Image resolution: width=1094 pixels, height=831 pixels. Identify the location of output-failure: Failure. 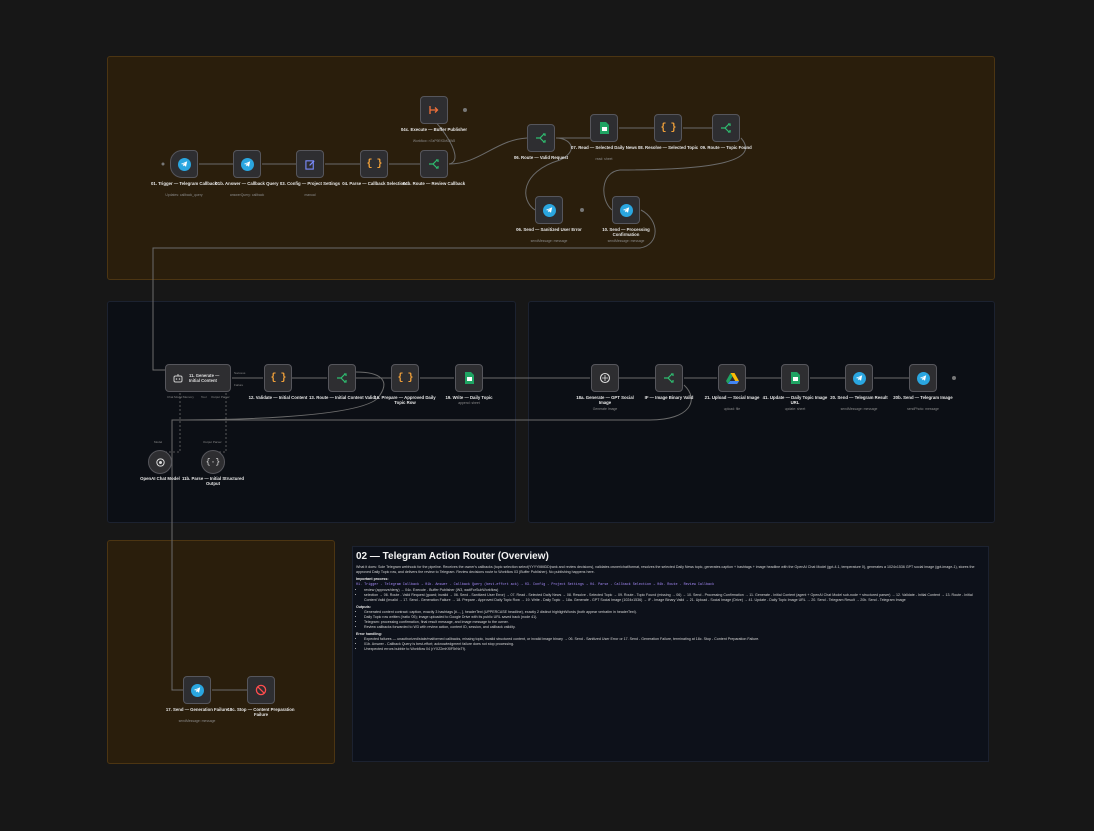
(239, 385).